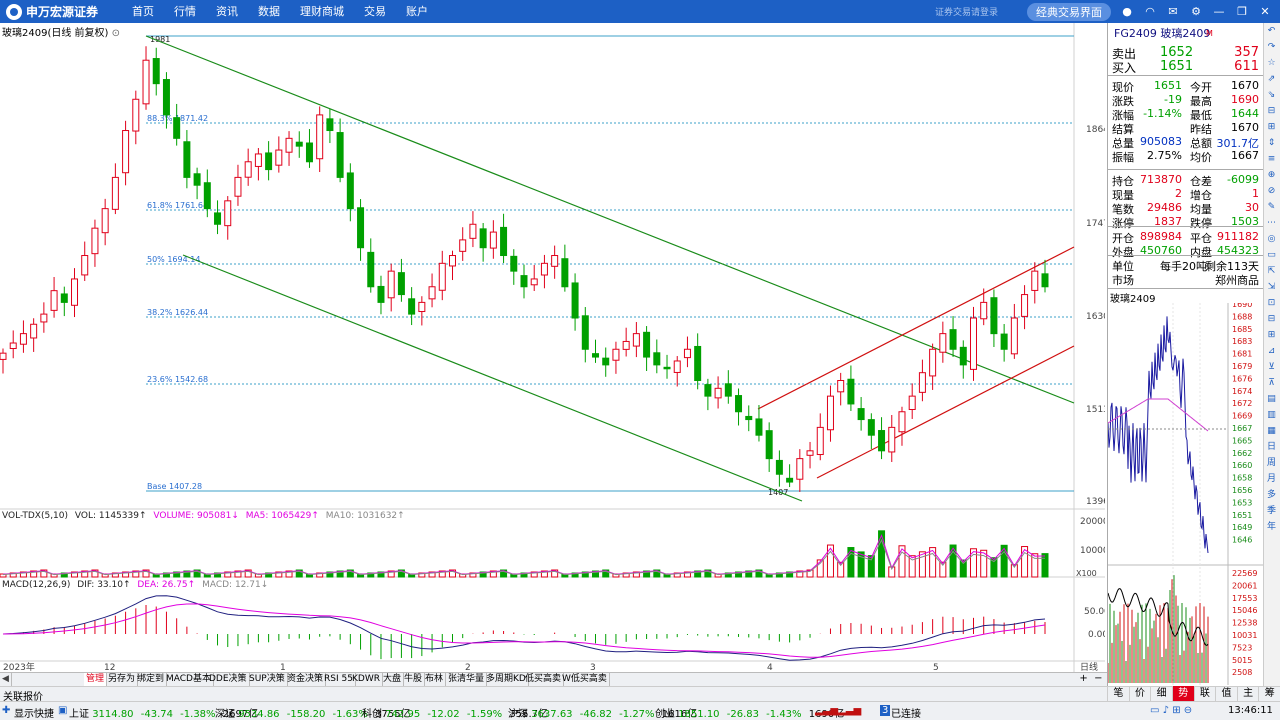 The image size is (1280, 720). I want to click on right-panel-tab: 势, so click(1182, 693).